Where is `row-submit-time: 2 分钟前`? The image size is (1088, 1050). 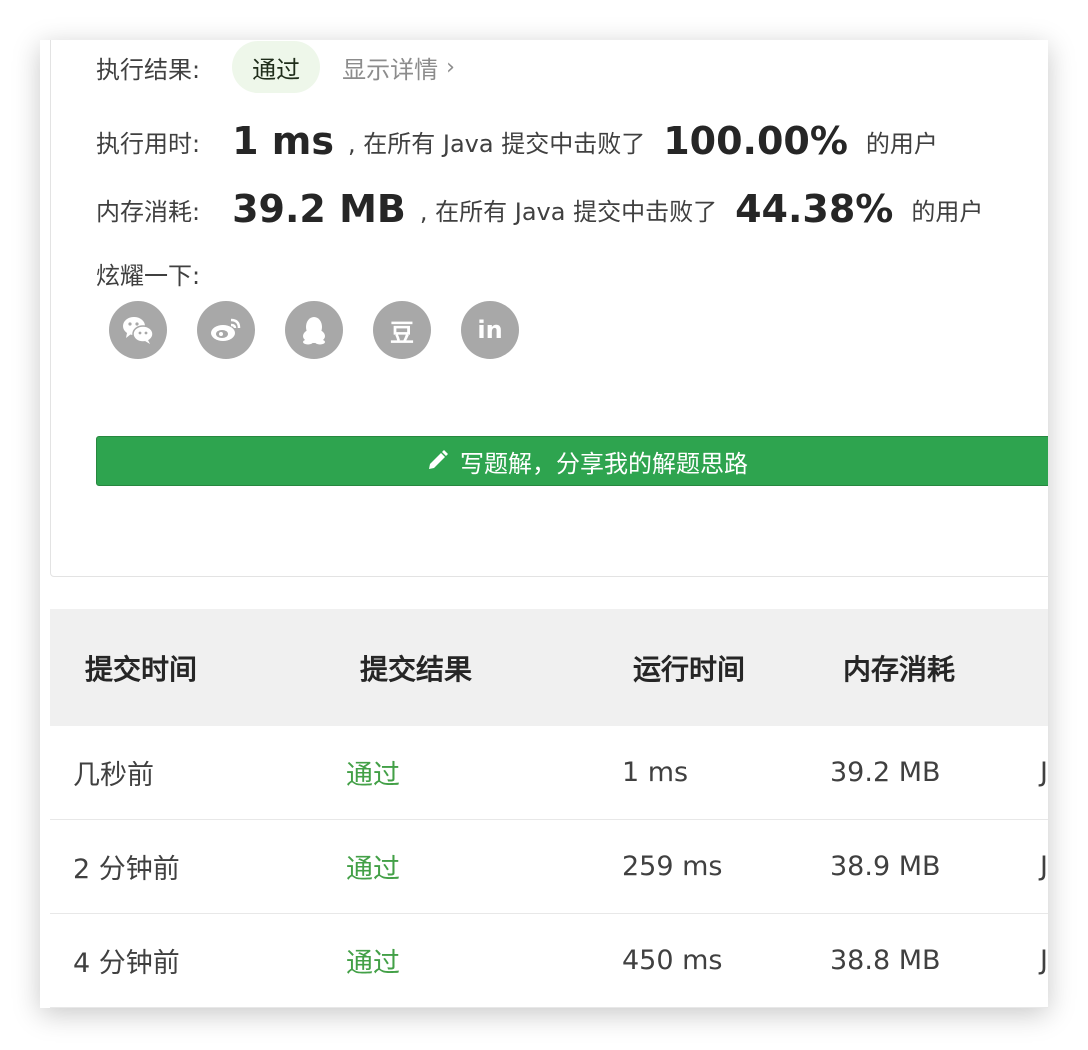
row-submit-time: 2 分钟前 is located at coordinates (126, 869).